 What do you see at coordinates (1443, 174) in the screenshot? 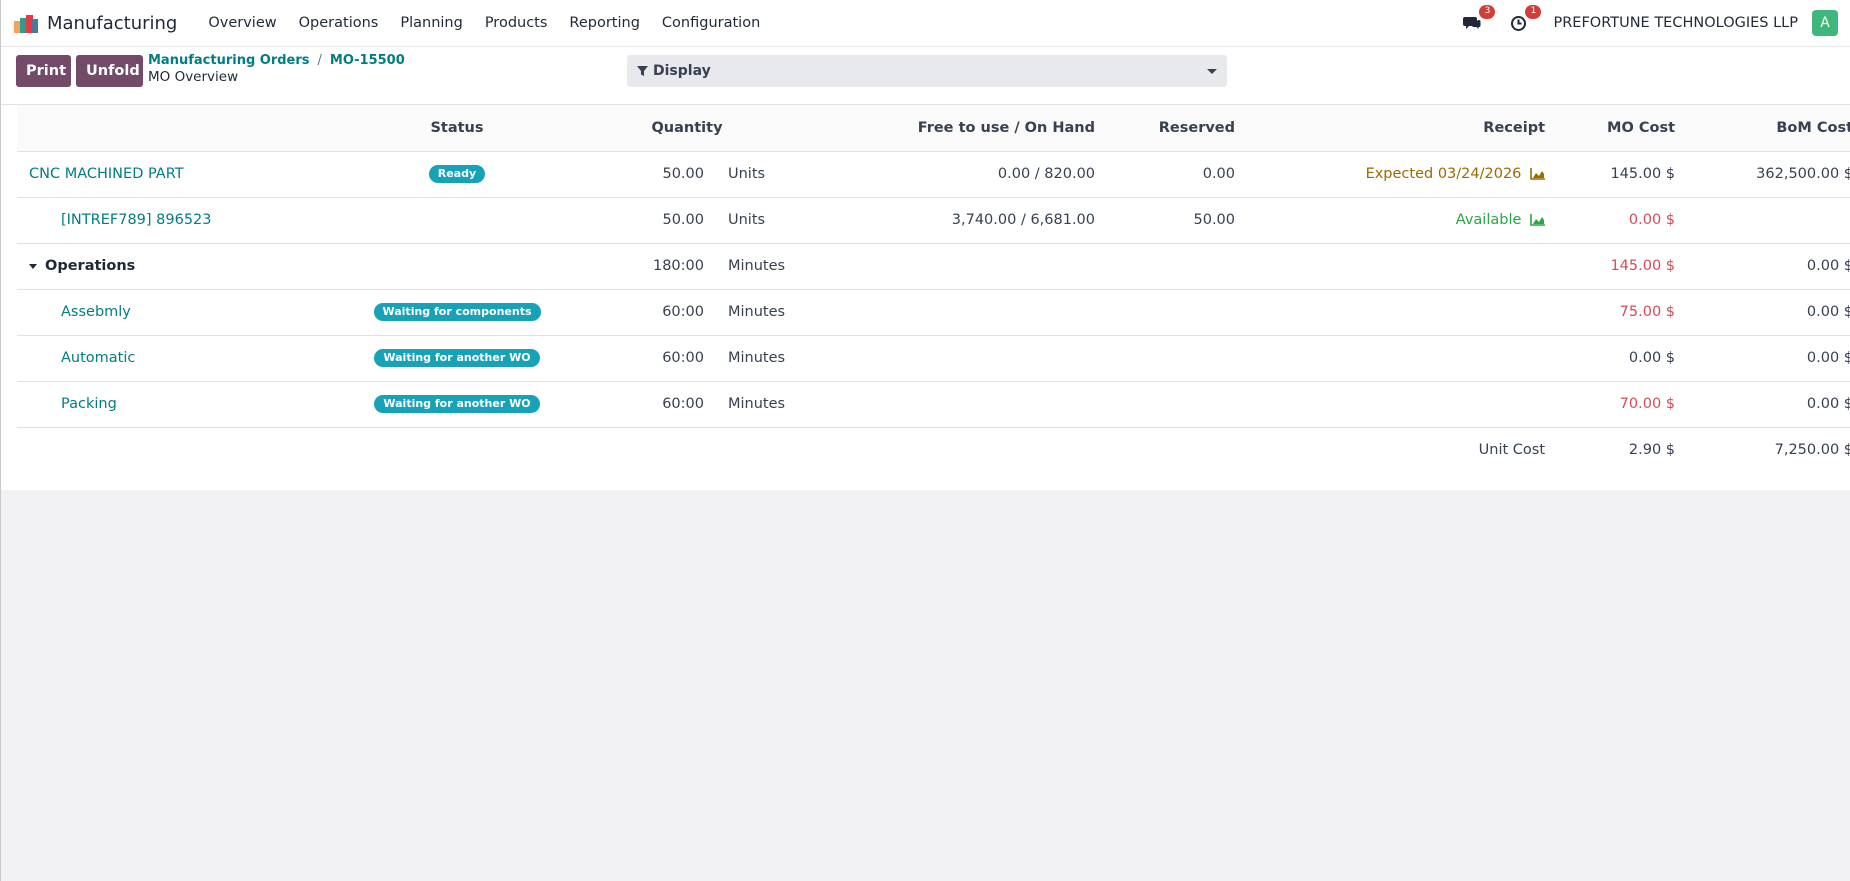
I see `product-receipt-text: Expected 03/24/2026` at bounding box center [1443, 174].